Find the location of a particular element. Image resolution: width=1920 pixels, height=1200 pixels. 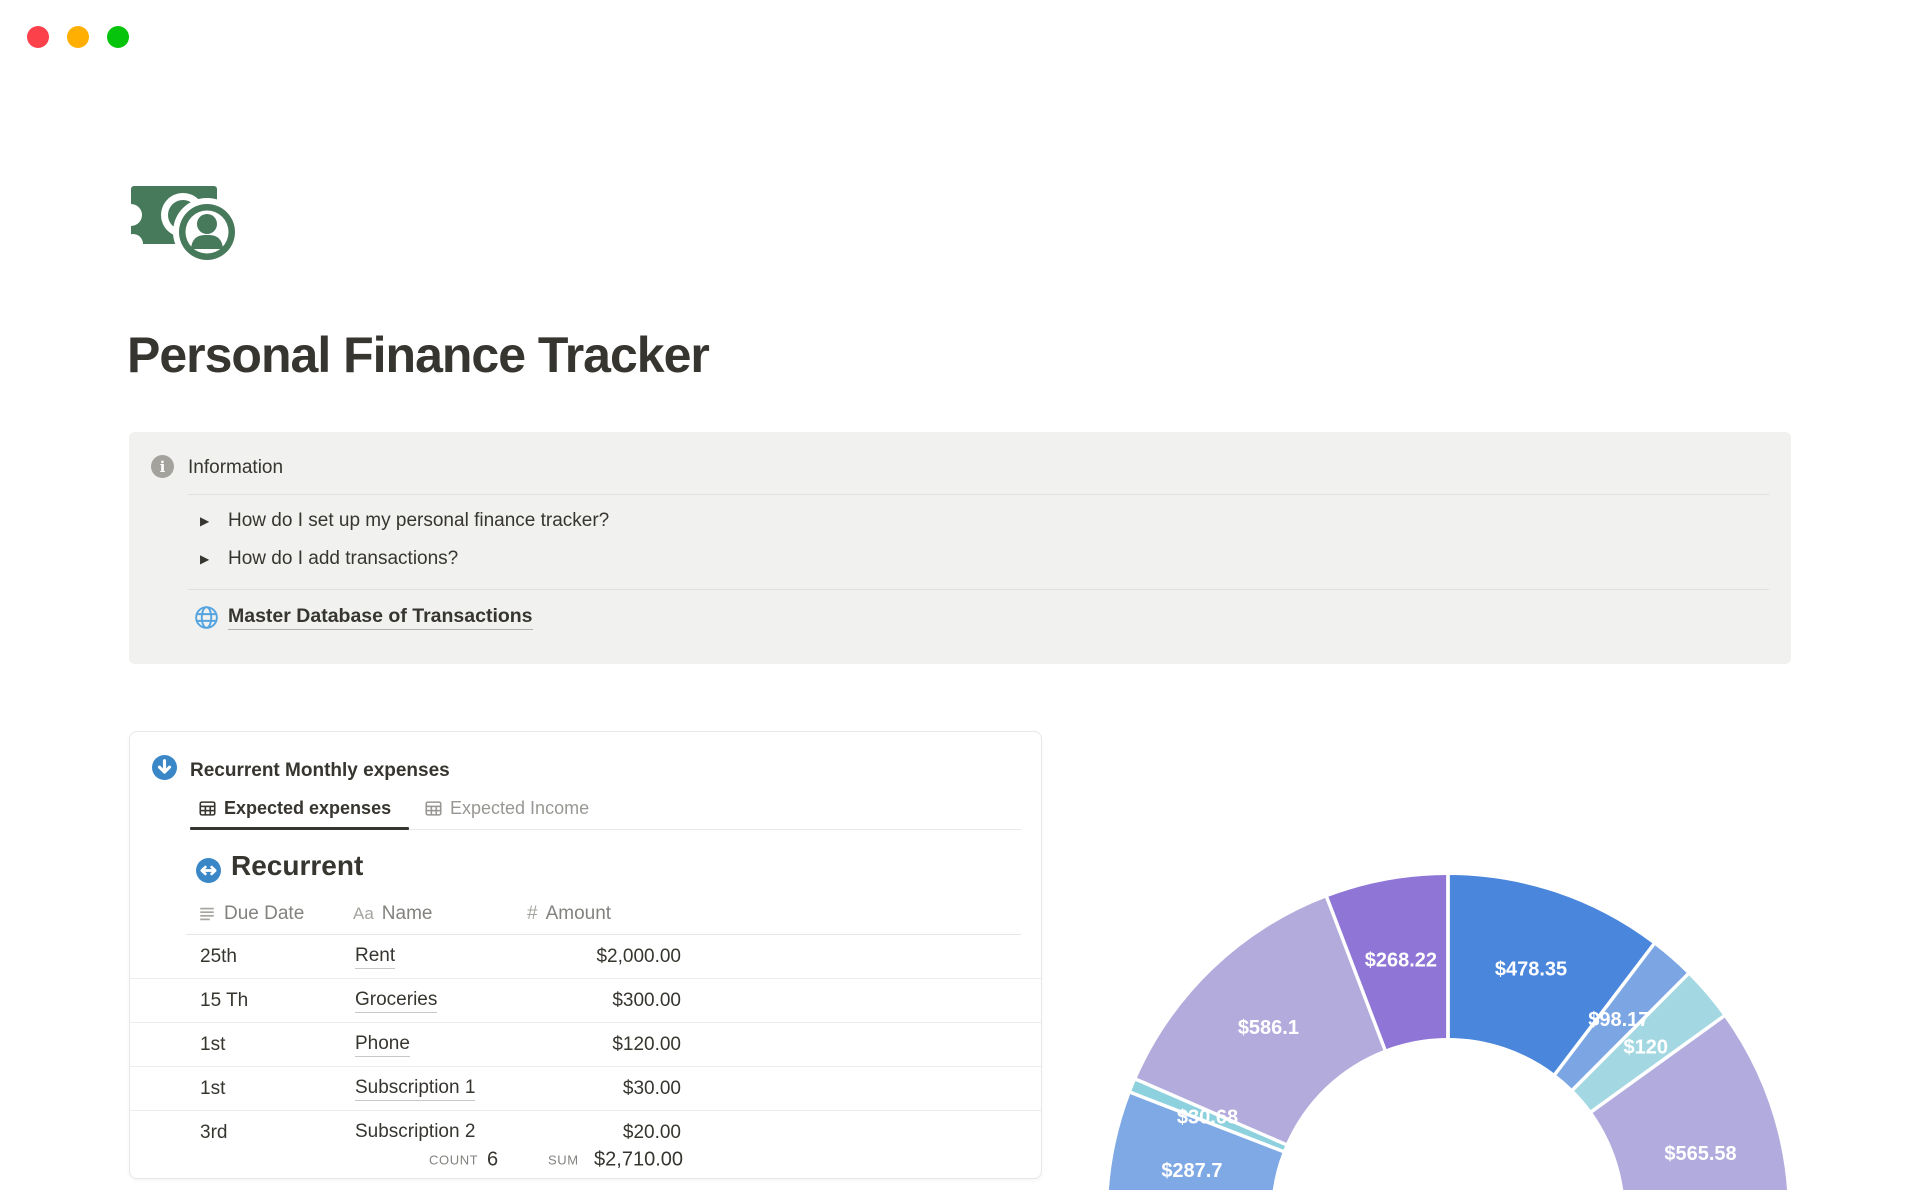

donut-segment-label: $98.17 is located at coordinates (1618, 1020).